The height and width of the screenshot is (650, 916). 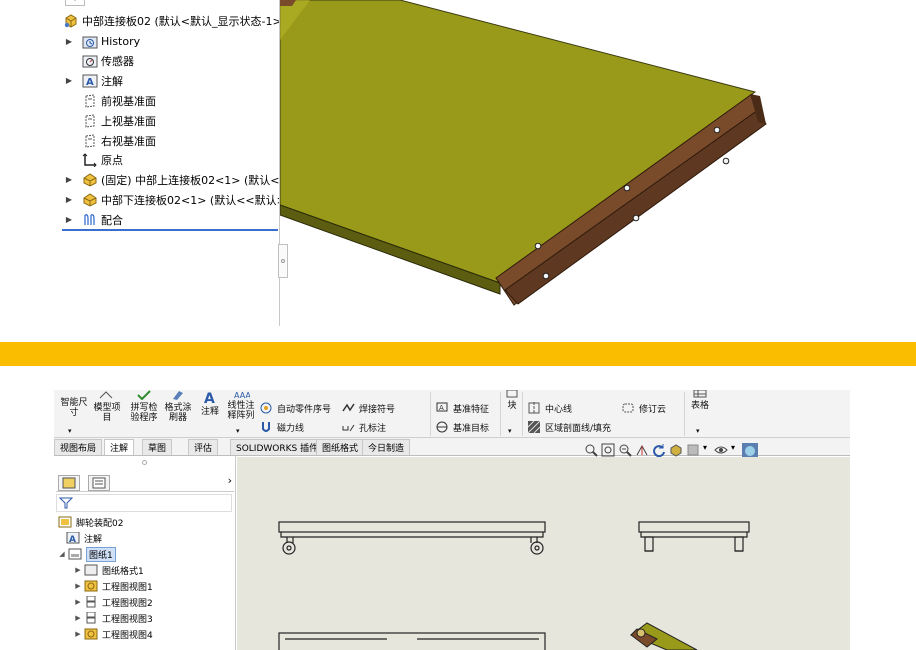 What do you see at coordinates (178, 406) in the screenshot?
I see `format-painter-button: 格式涂刷器` at bounding box center [178, 406].